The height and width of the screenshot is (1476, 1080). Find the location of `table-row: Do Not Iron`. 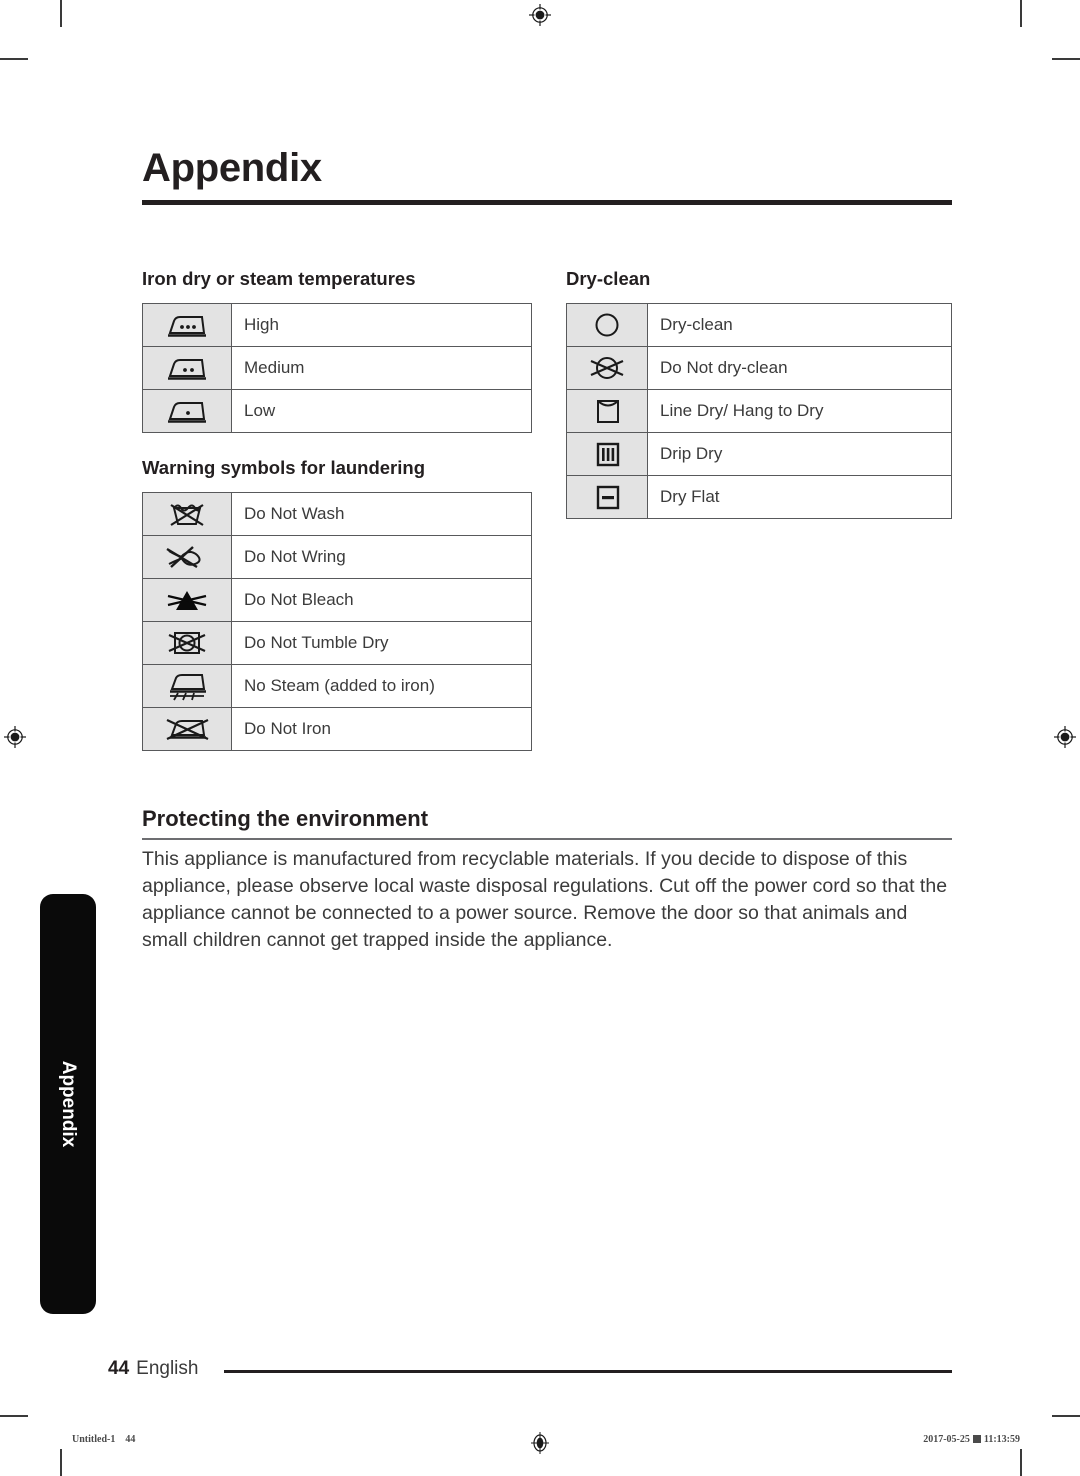

table-row: Do Not Iron is located at coordinates (337, 729).